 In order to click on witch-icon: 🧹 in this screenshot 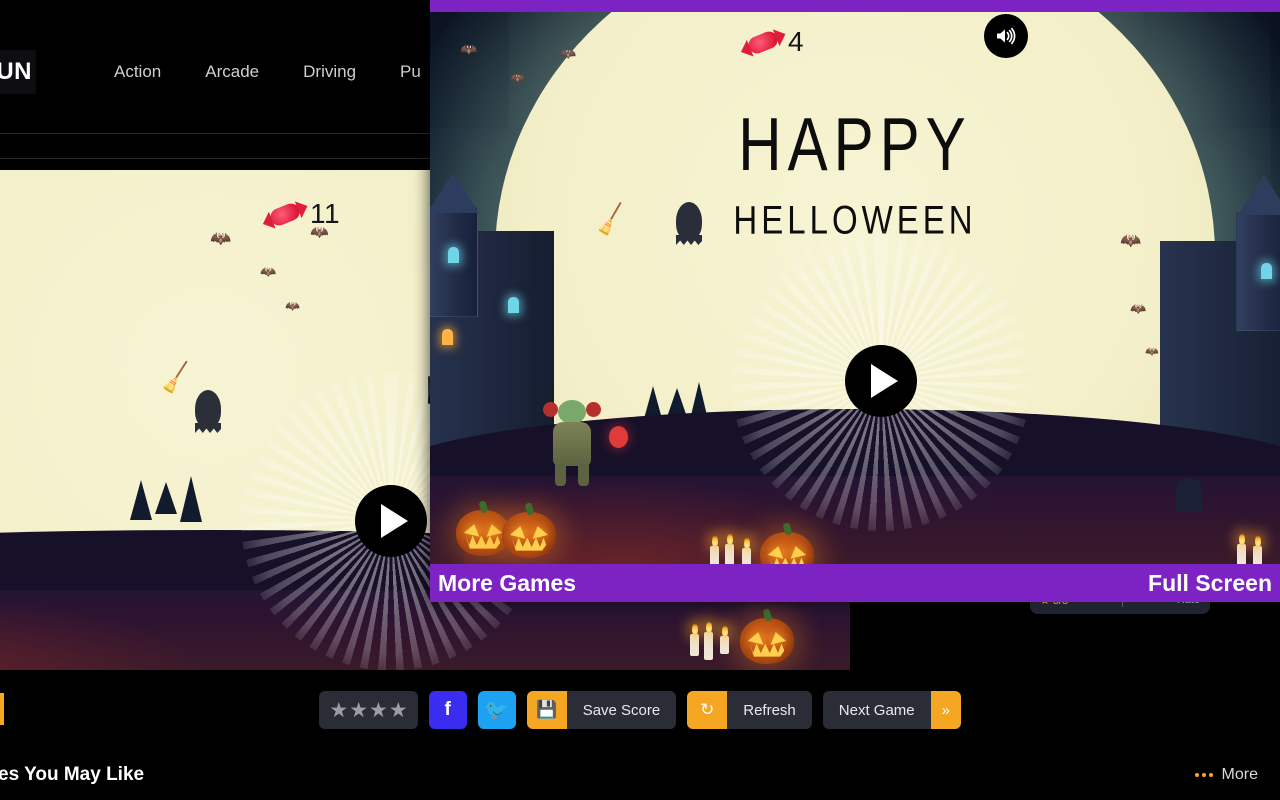, I will do `click(176, 378)`.